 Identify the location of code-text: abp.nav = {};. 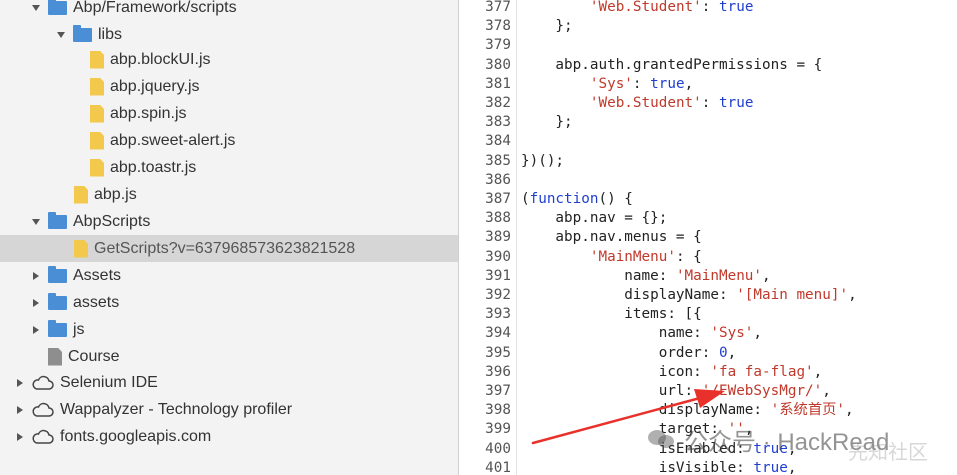
(594, 218).